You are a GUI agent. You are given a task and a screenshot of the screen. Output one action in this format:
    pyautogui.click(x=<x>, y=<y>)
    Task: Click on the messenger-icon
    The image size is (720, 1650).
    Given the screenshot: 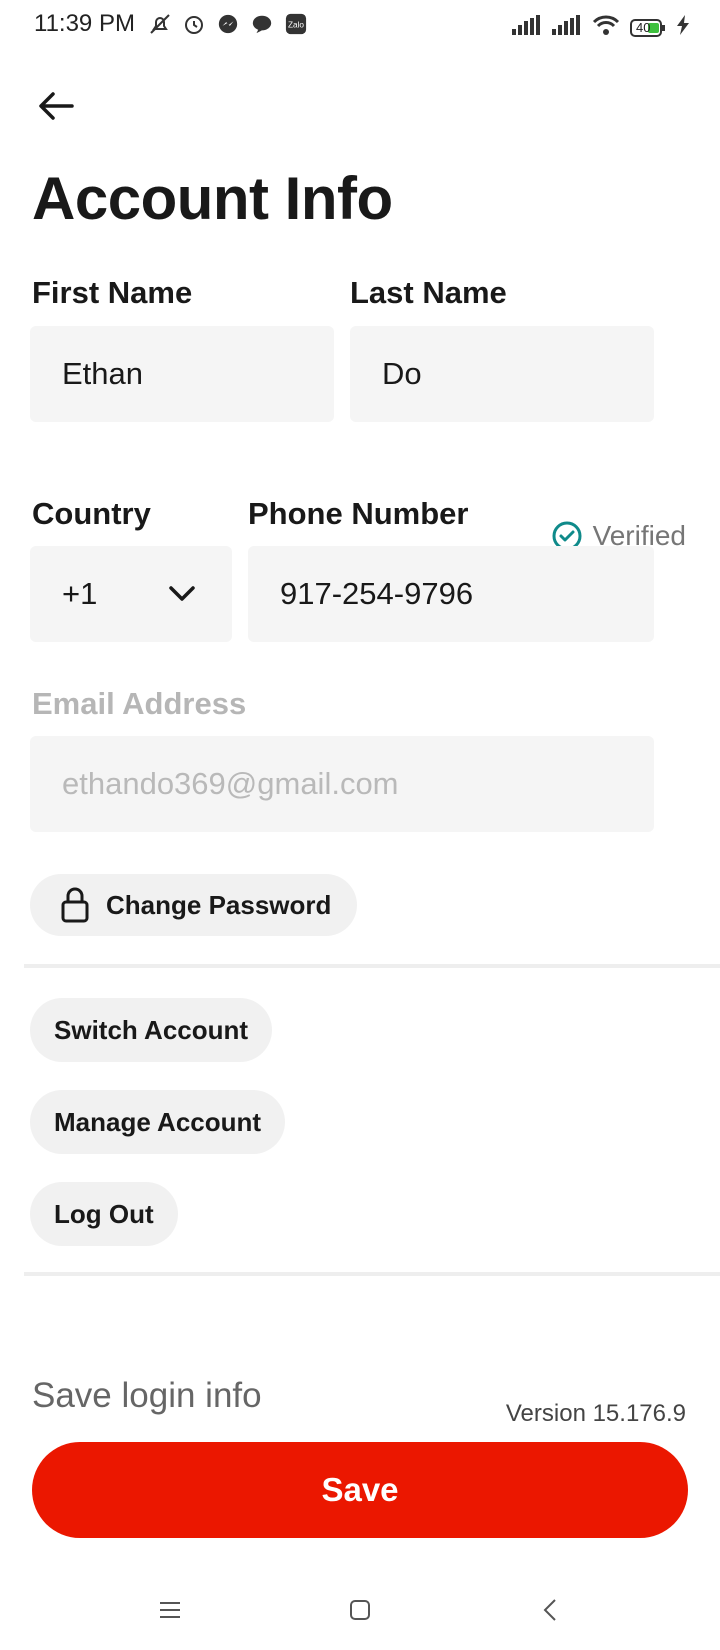 What is the action you would take?
    pyautogui.click(x=228, y=24)
    